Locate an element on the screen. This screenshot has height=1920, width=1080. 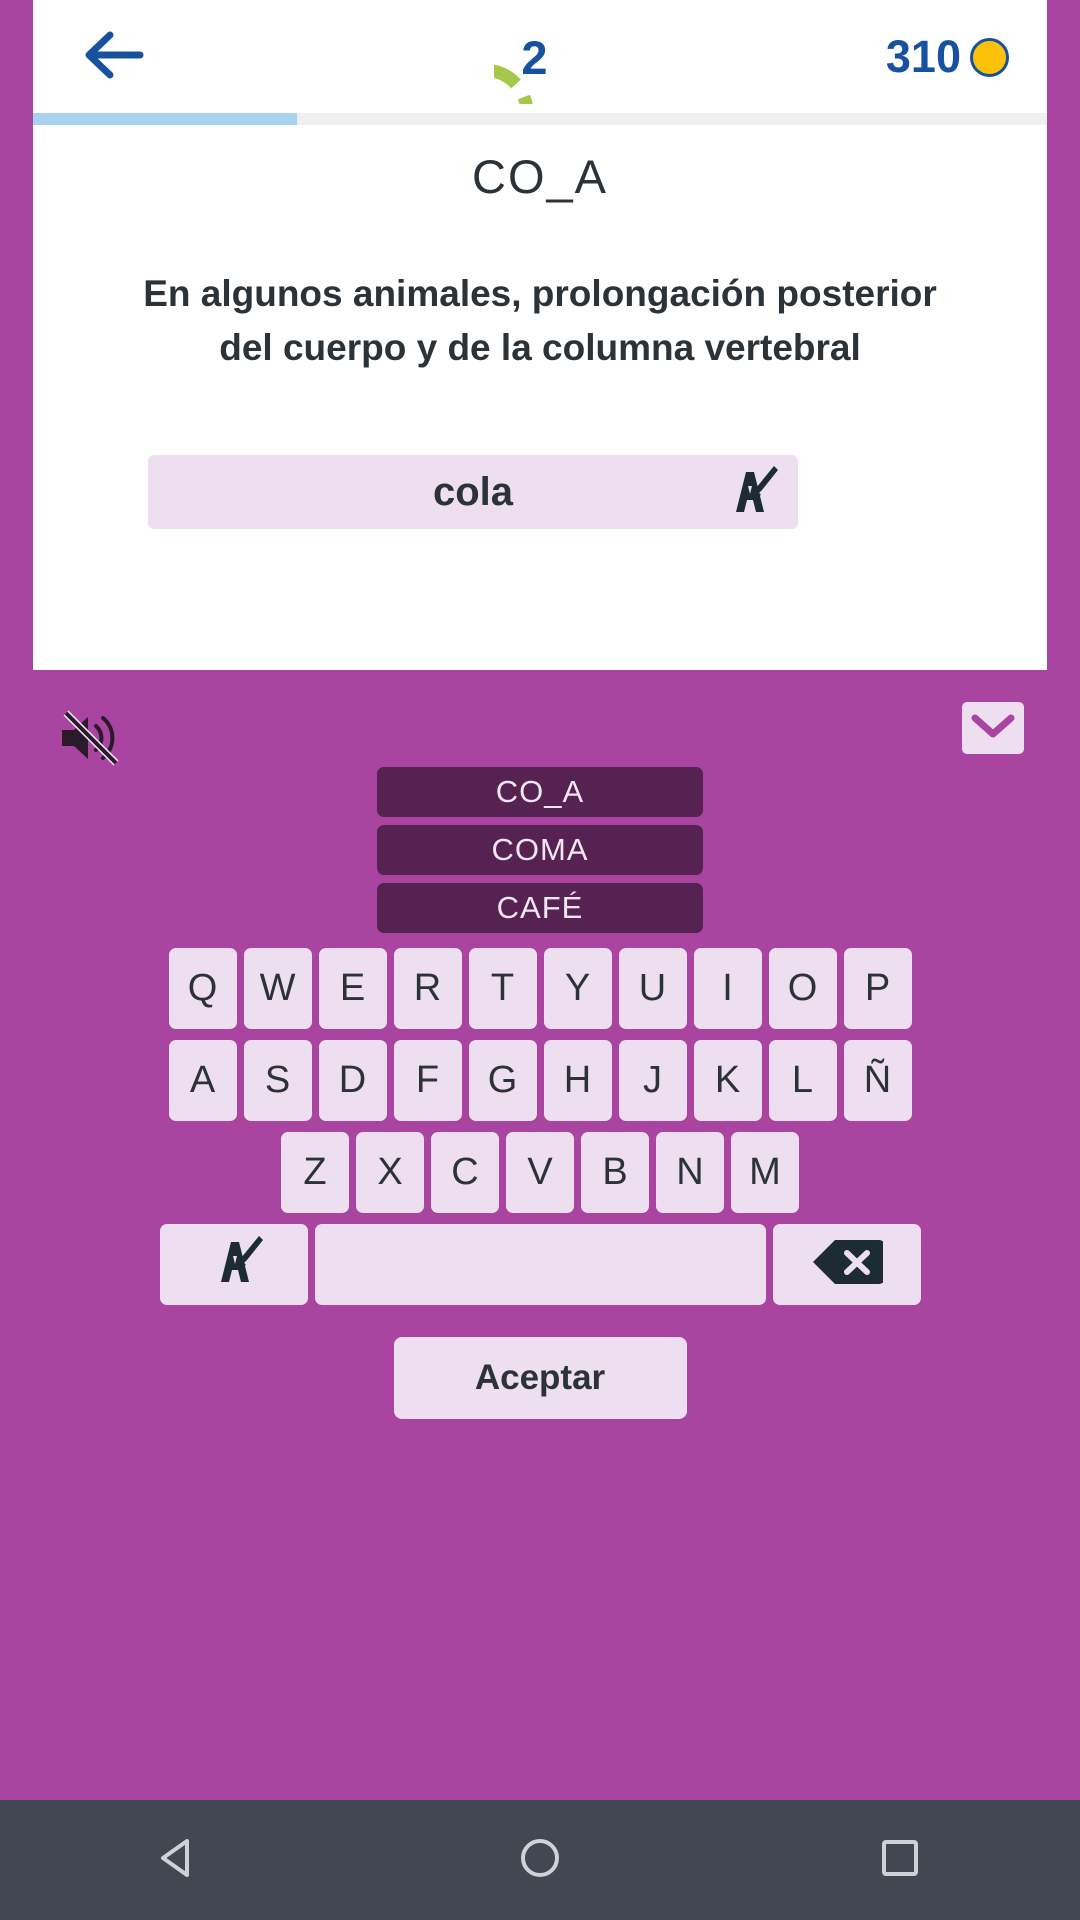
android-navigation-bar is located at coordinates (540, 1860).